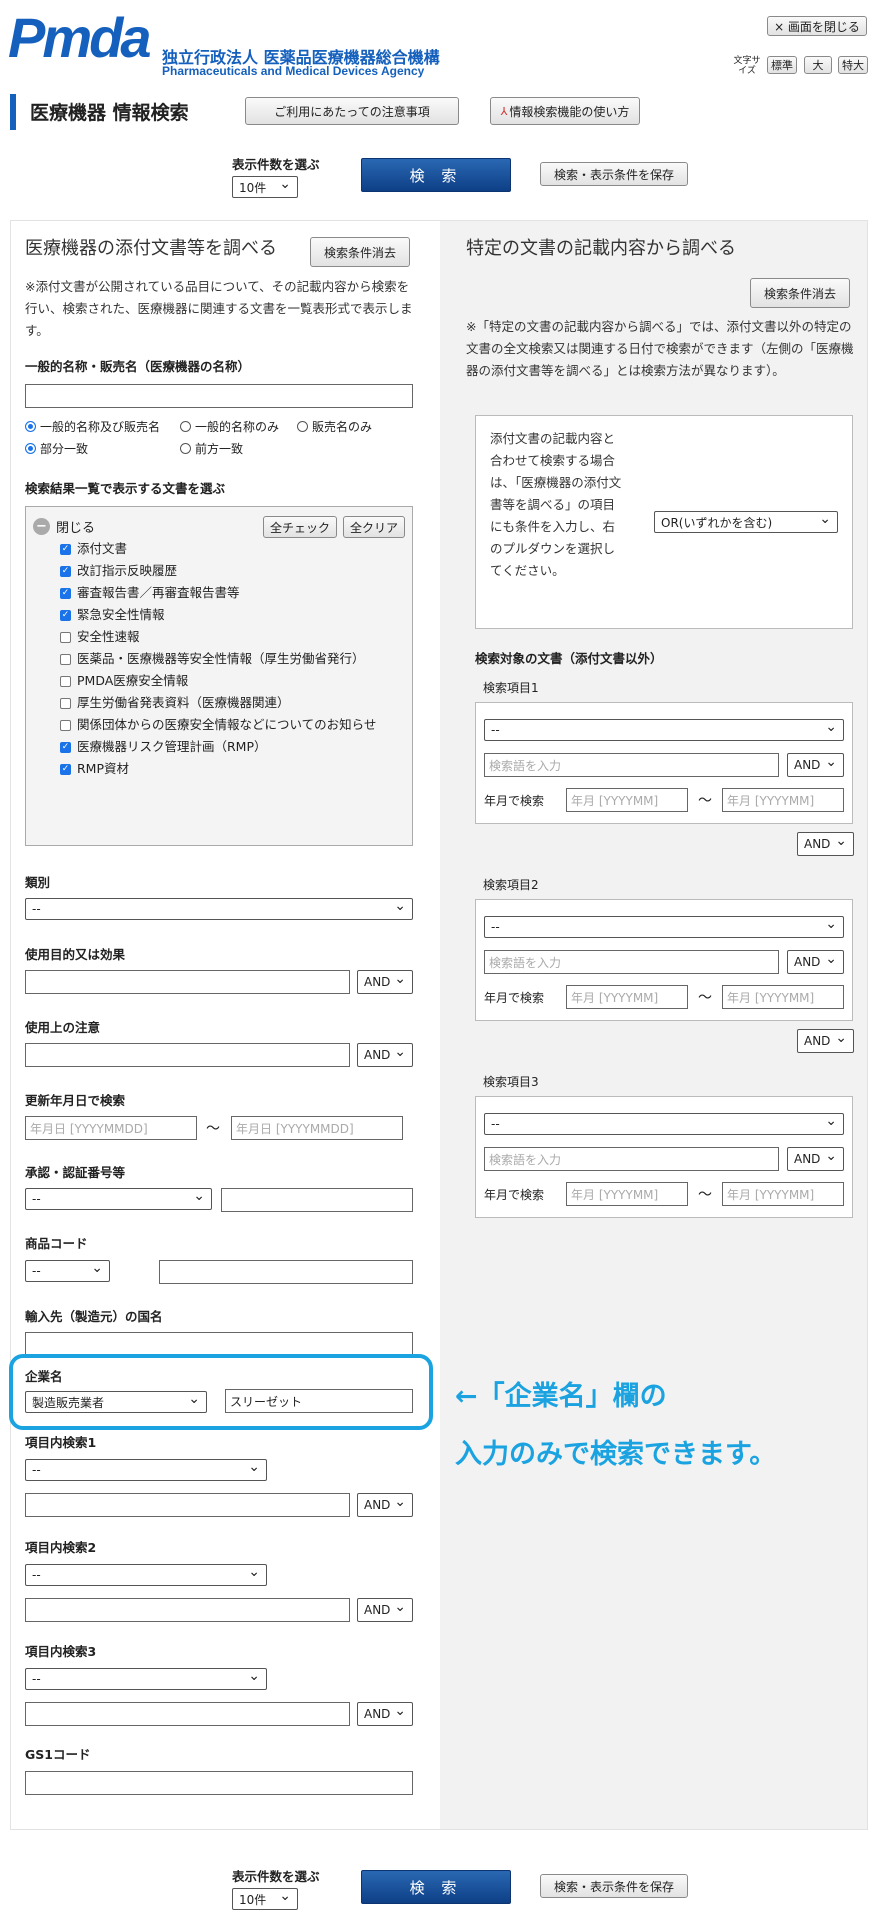 The height and width of the screenshot is (1931, 878). I want to click on purpose-input, so click(187, 982).